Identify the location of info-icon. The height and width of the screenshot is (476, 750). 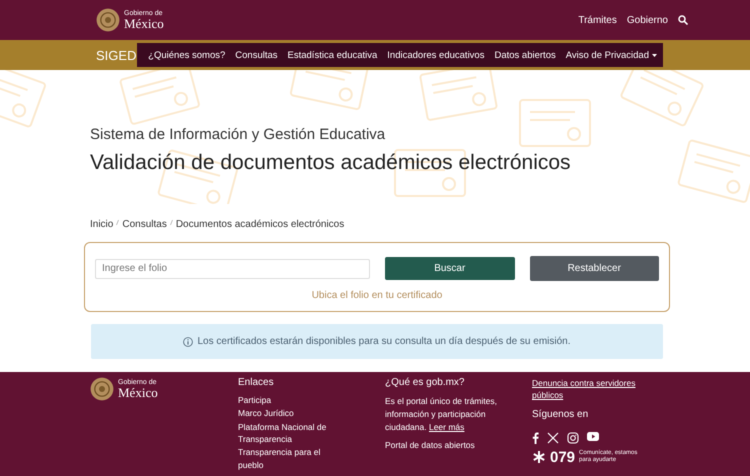
(188, 341).